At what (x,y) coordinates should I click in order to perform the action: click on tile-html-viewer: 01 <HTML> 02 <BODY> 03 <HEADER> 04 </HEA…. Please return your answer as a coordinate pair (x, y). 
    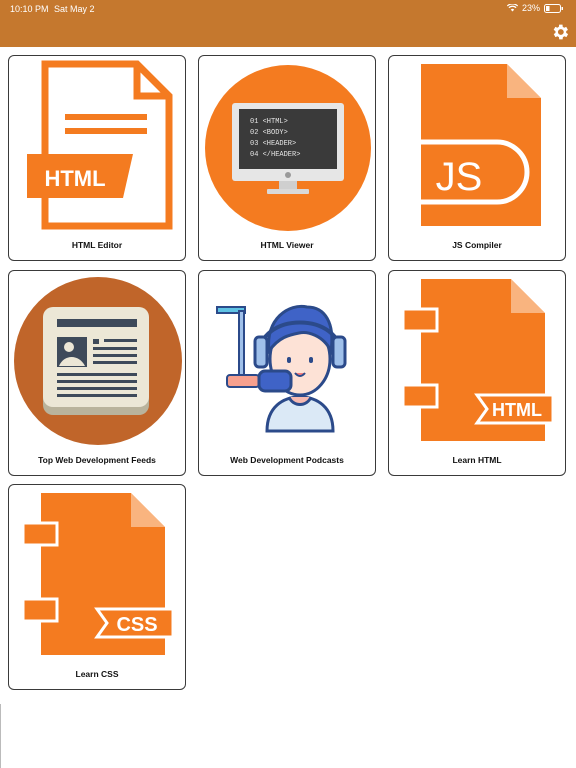
    Looking at the image, I should click on (287, 158).